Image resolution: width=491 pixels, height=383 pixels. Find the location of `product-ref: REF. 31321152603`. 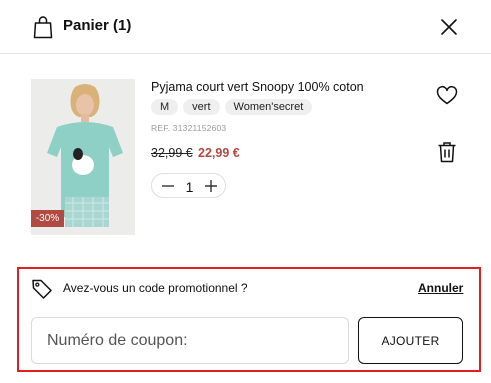

product-ref: REF. 31321152603 is located at coordinates (189, 128).